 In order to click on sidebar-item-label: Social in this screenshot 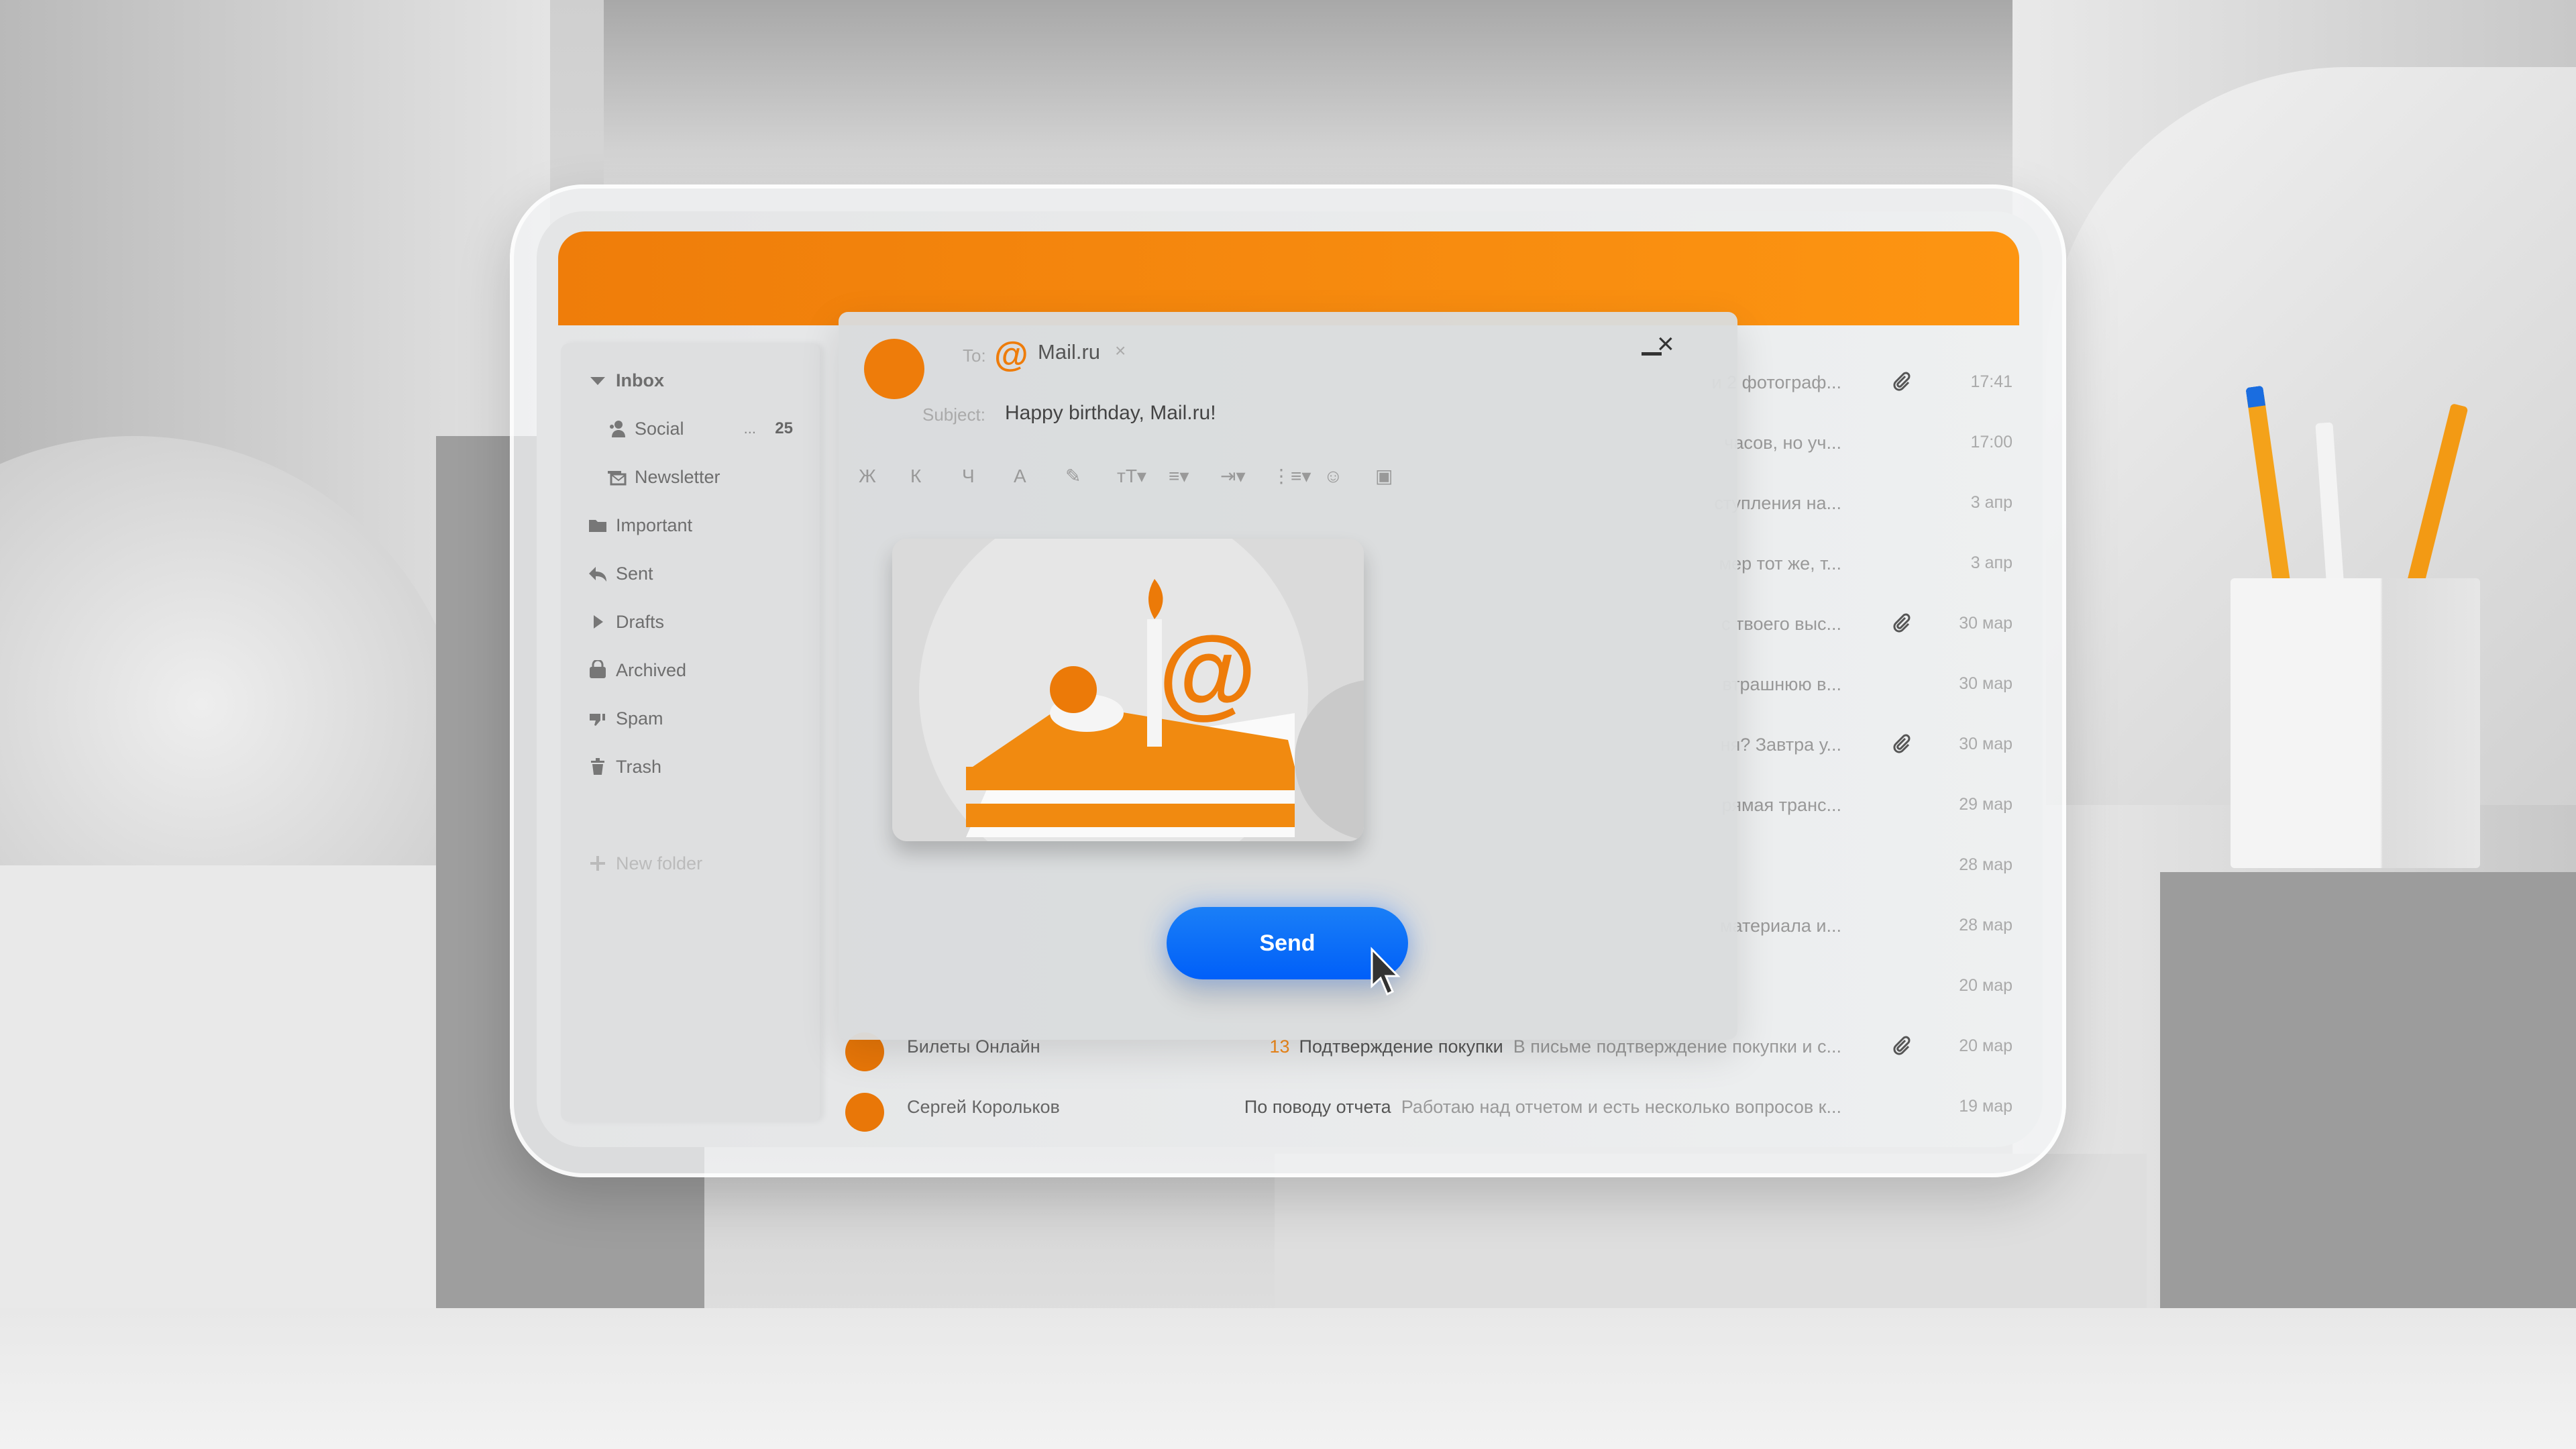, I will do `click(659, 428)`.